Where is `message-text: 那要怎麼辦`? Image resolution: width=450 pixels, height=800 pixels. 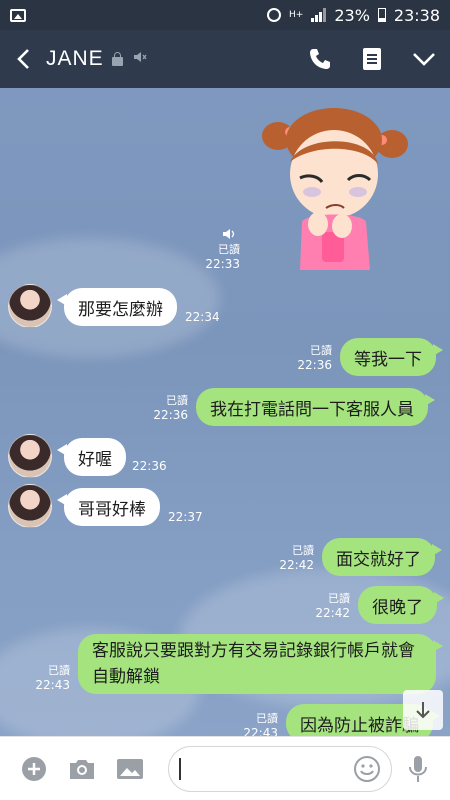 message-text: 那要怎麼辦 is located at coordinates (120, 309).